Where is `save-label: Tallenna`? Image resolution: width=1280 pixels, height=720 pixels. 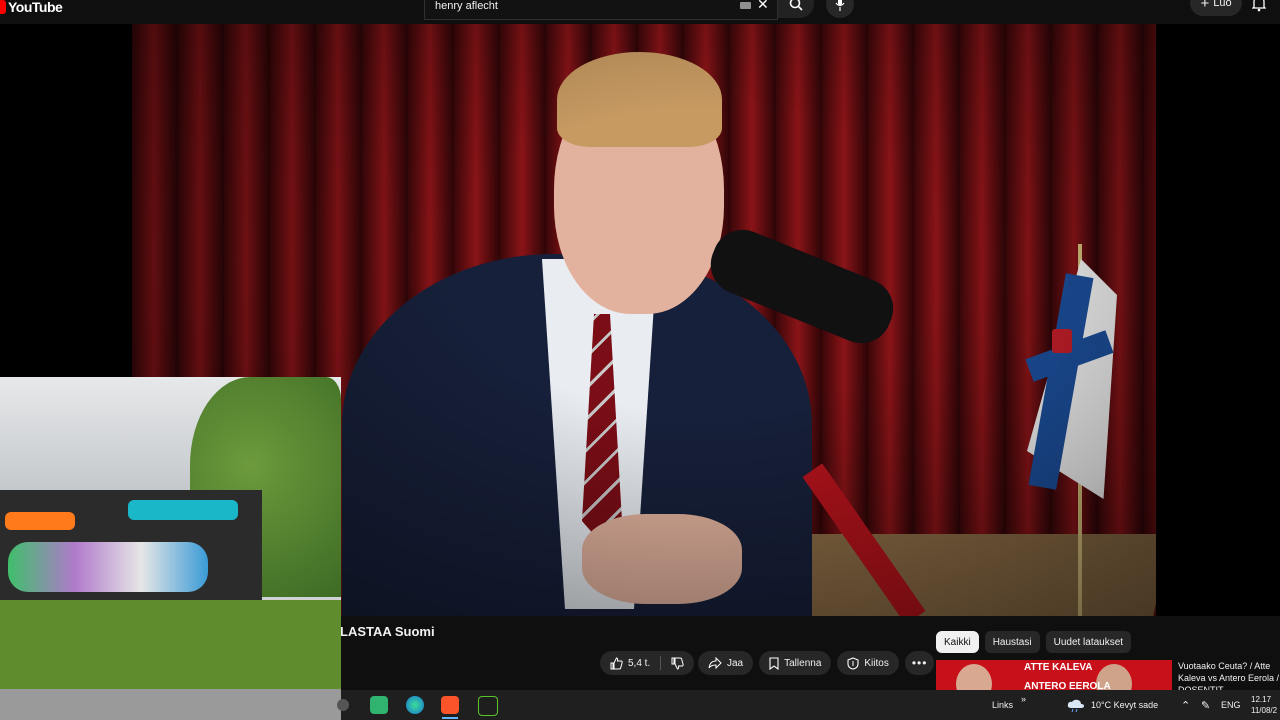 save-label: Tallenna is located at coordinates (803, 663).